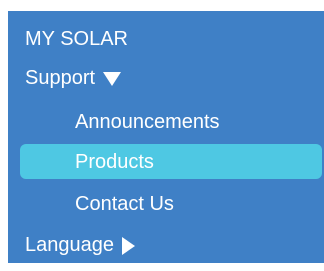 The image size is (324, 271). I want to click on menu-item-language: Language, so click(71, 245).